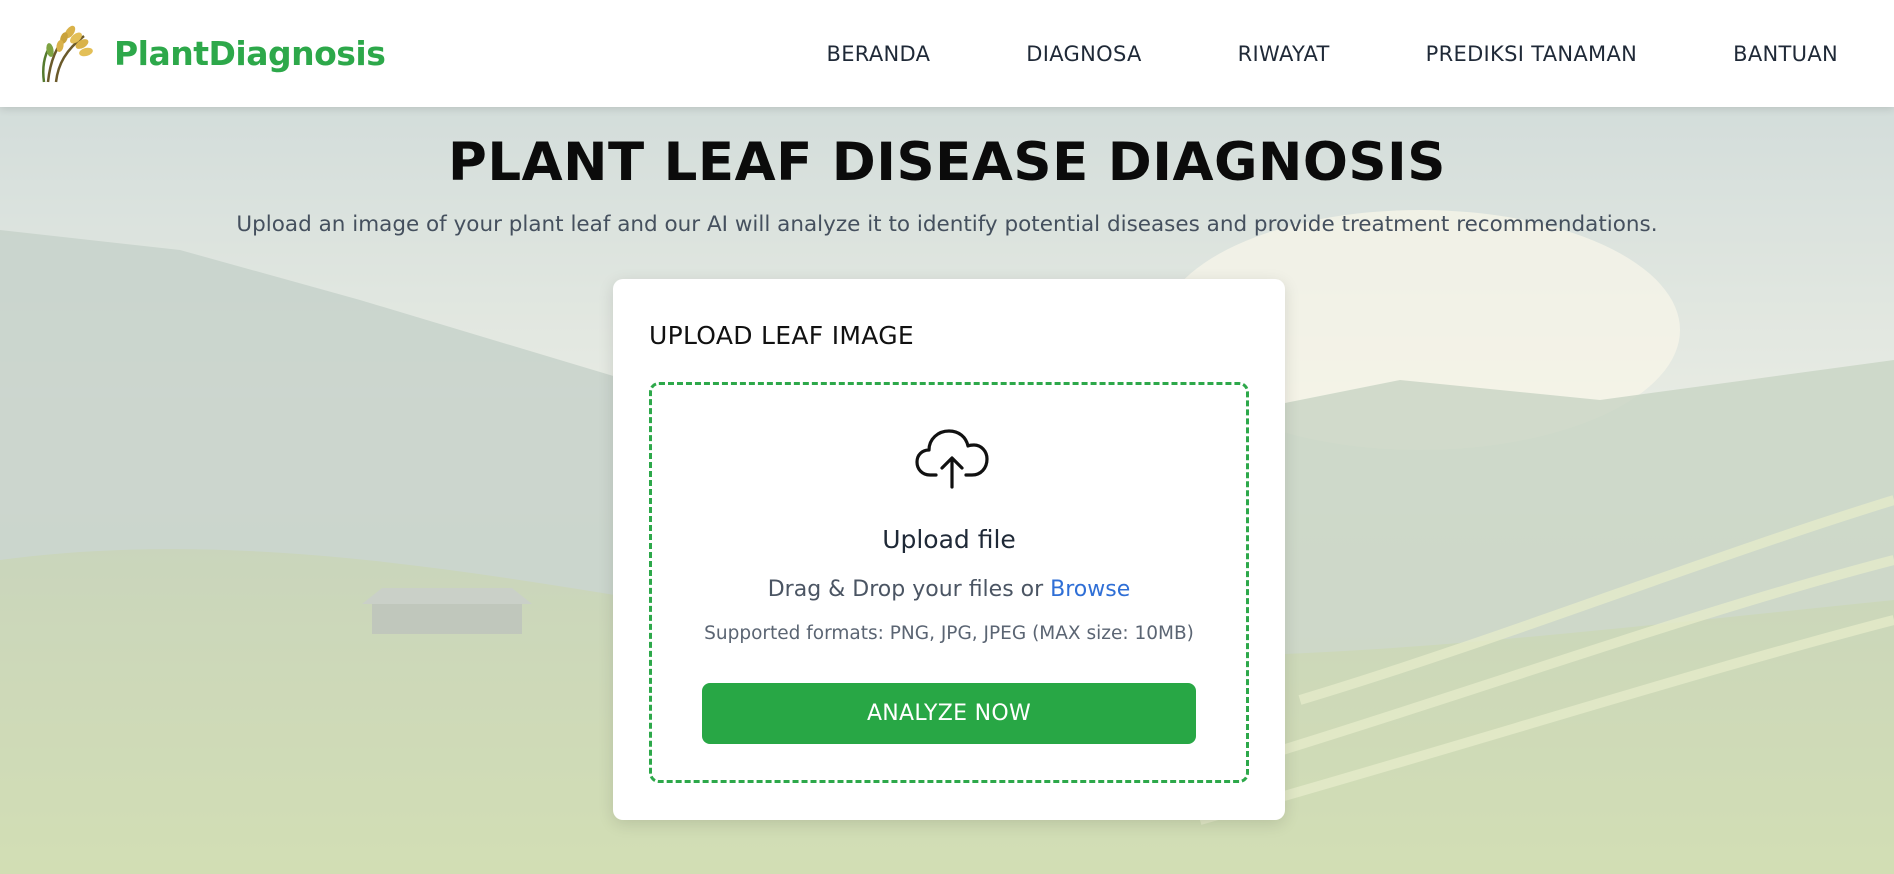 This screenshot has width=1894, height=874. What do you see at coordinates (1284, 54) in the screenshot?
I see `nav-item-riwayat: RIWAYAT` at bounding box center [1284, 54].